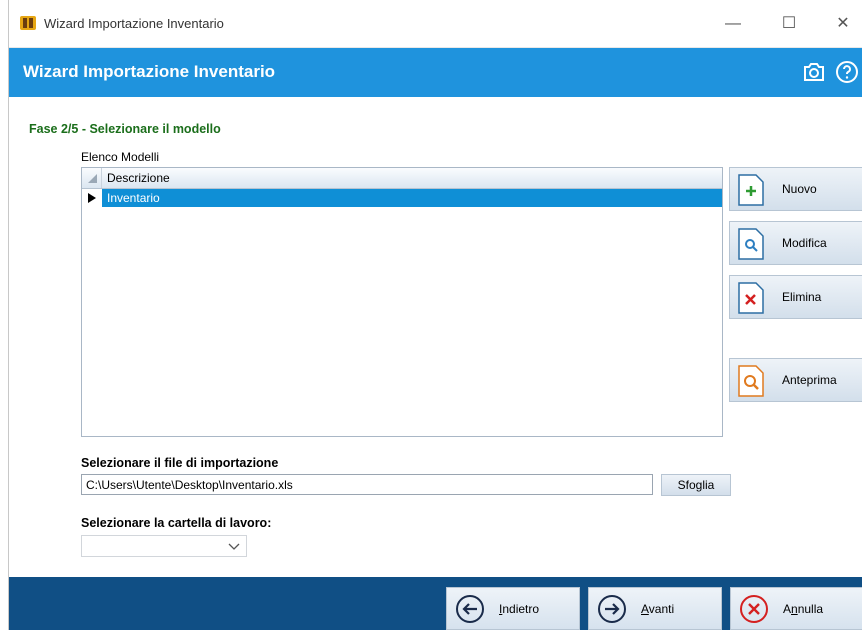 The width and height of the screenshot is (862, 630). Describe the element at coordinates (134, 23) in the screenshot. I see `window-title: Wizard Importazione Inventario` at that location.